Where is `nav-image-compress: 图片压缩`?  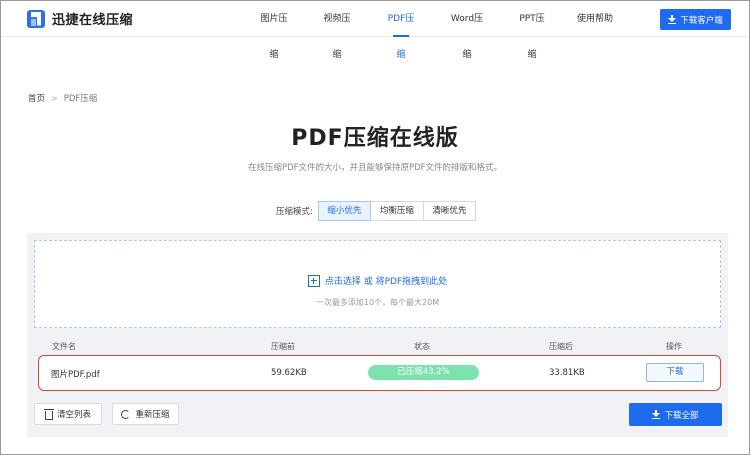
nav-image-compress: 图片压缩 is located at coordinates (274, 30).